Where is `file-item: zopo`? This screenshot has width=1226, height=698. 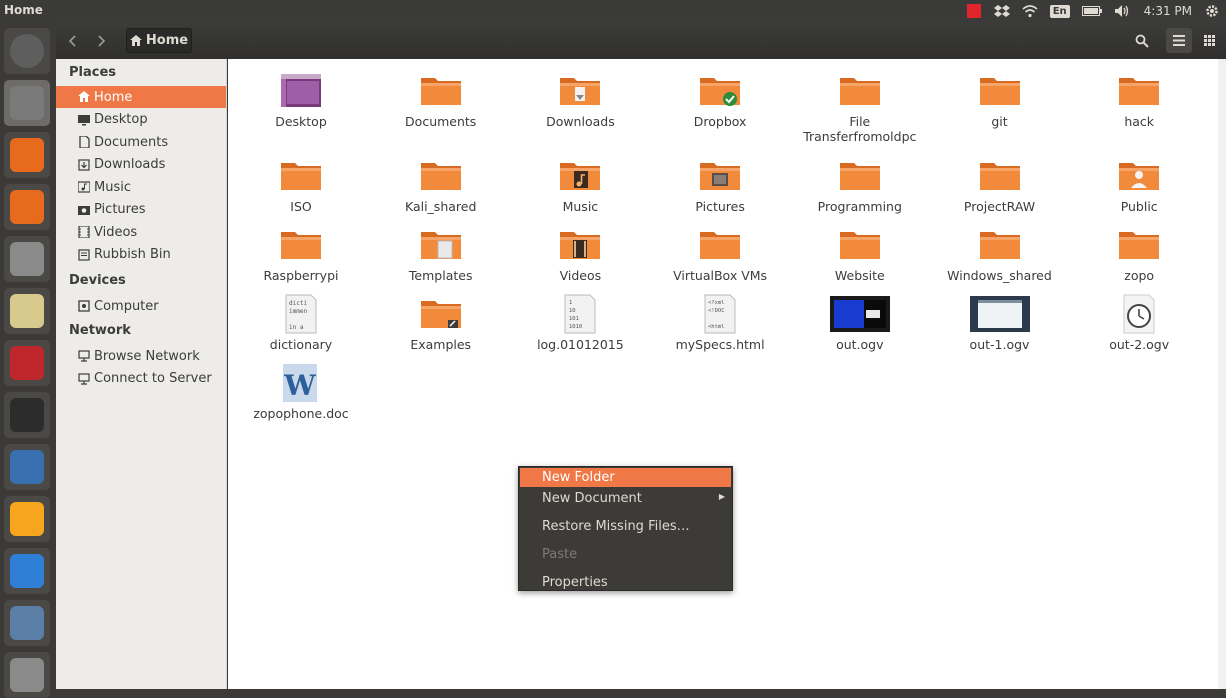 file-item: zopo is located at coordinates (1139, 254).